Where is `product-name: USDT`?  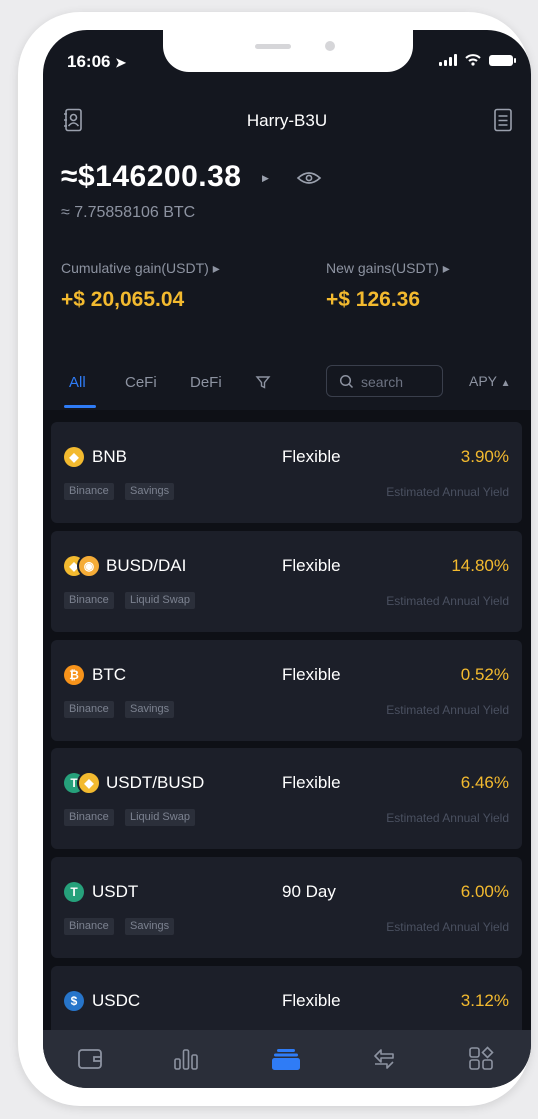 product-name: USDT is located at coordinates (115, 891).